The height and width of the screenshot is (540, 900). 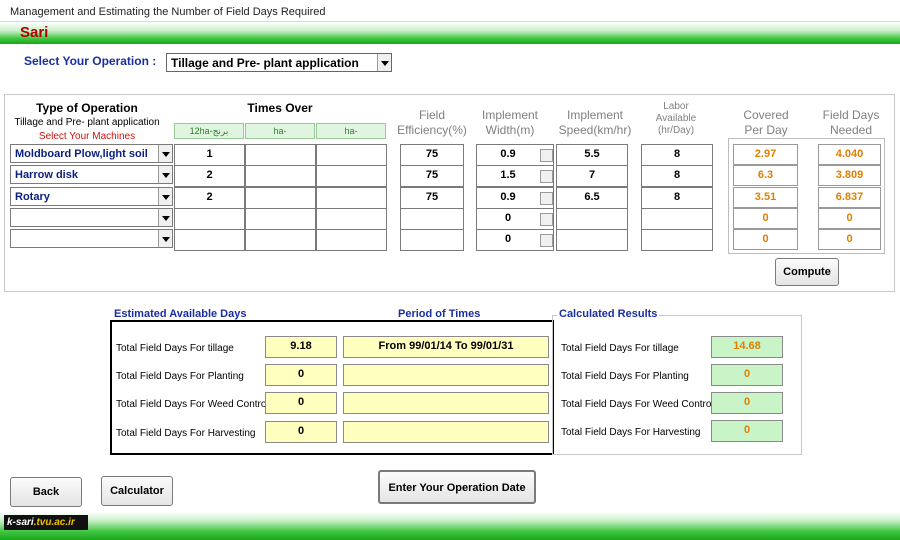 What do you see at coordinates (432, 130) in the screenshot?
I see `field-efficiency-header-2: Efficiency(%)` at bounding box center [432, 130].